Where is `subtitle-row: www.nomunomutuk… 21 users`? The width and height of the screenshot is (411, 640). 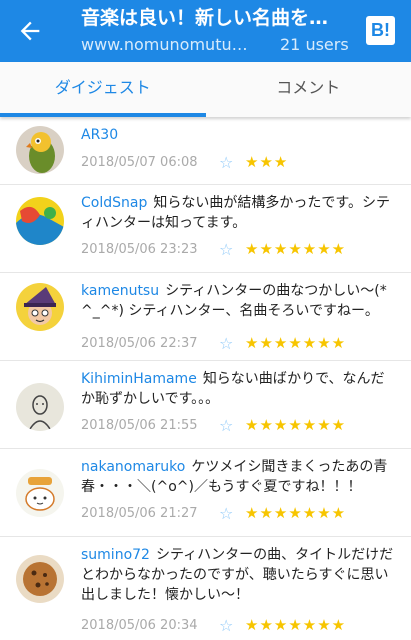
subtitle-row: www.nomunomutuk… 21 users is located at coordinates (221, 44).